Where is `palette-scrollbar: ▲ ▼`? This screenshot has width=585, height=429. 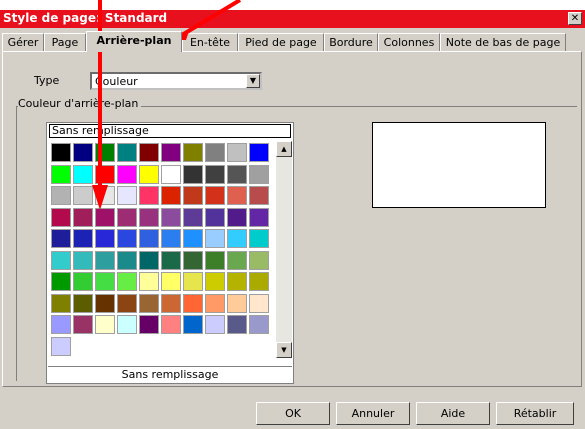 palette-scrollbar: ▲ ▼ is located at coordinates (284, 249).